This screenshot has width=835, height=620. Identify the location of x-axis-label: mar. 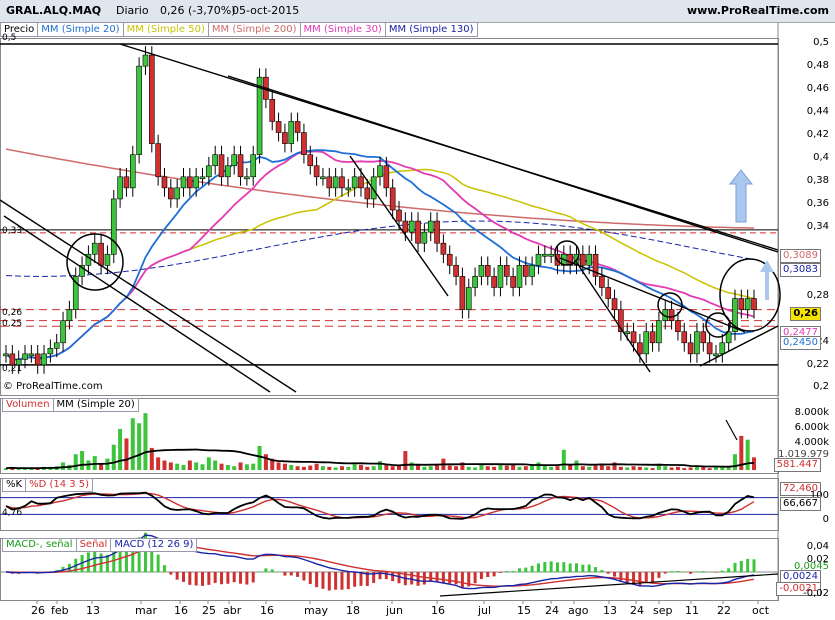
(146, 610).